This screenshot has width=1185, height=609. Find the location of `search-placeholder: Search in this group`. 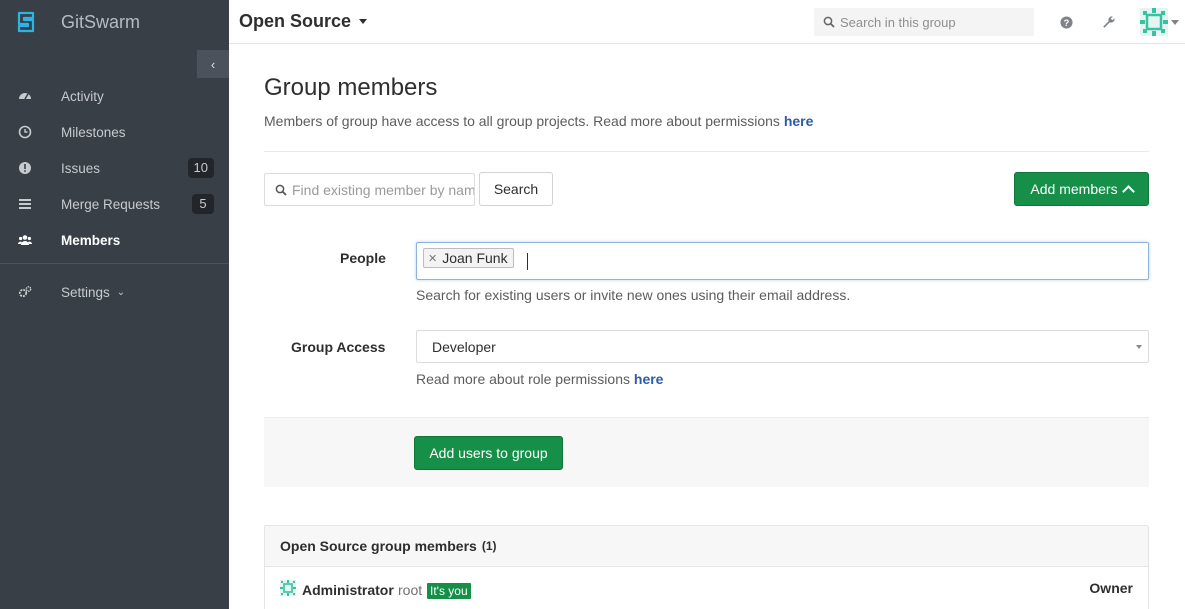

search-placeholder: Search in this group is located at coordinates (898, 22).